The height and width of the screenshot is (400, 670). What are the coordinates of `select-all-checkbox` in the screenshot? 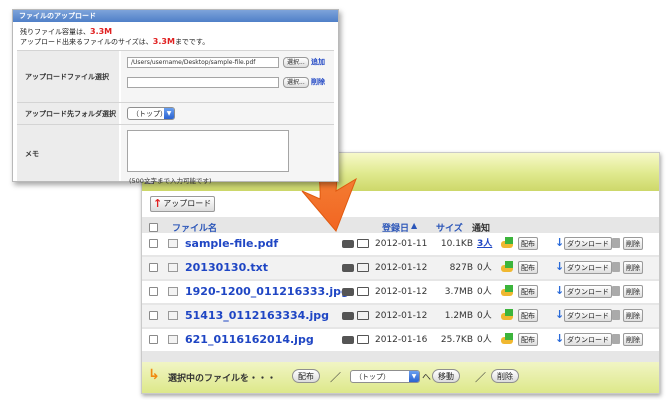 It's located at (153, 227).